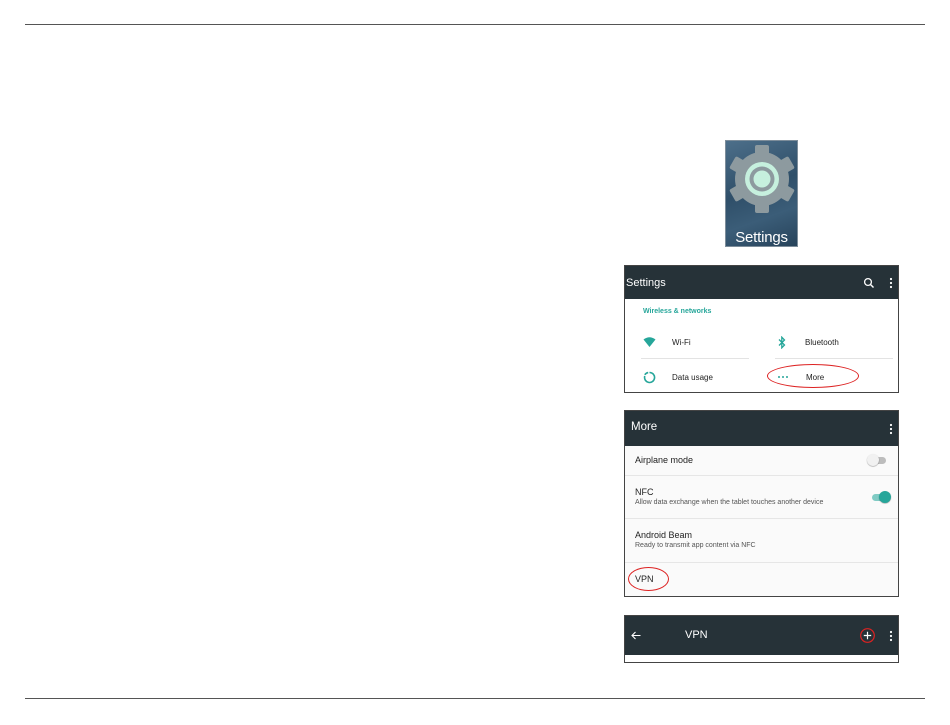  What do you see at coordinates (822, 342) in the screenshot?
I see `tile-label: Bluetooth` at bounding box center [822, 342].